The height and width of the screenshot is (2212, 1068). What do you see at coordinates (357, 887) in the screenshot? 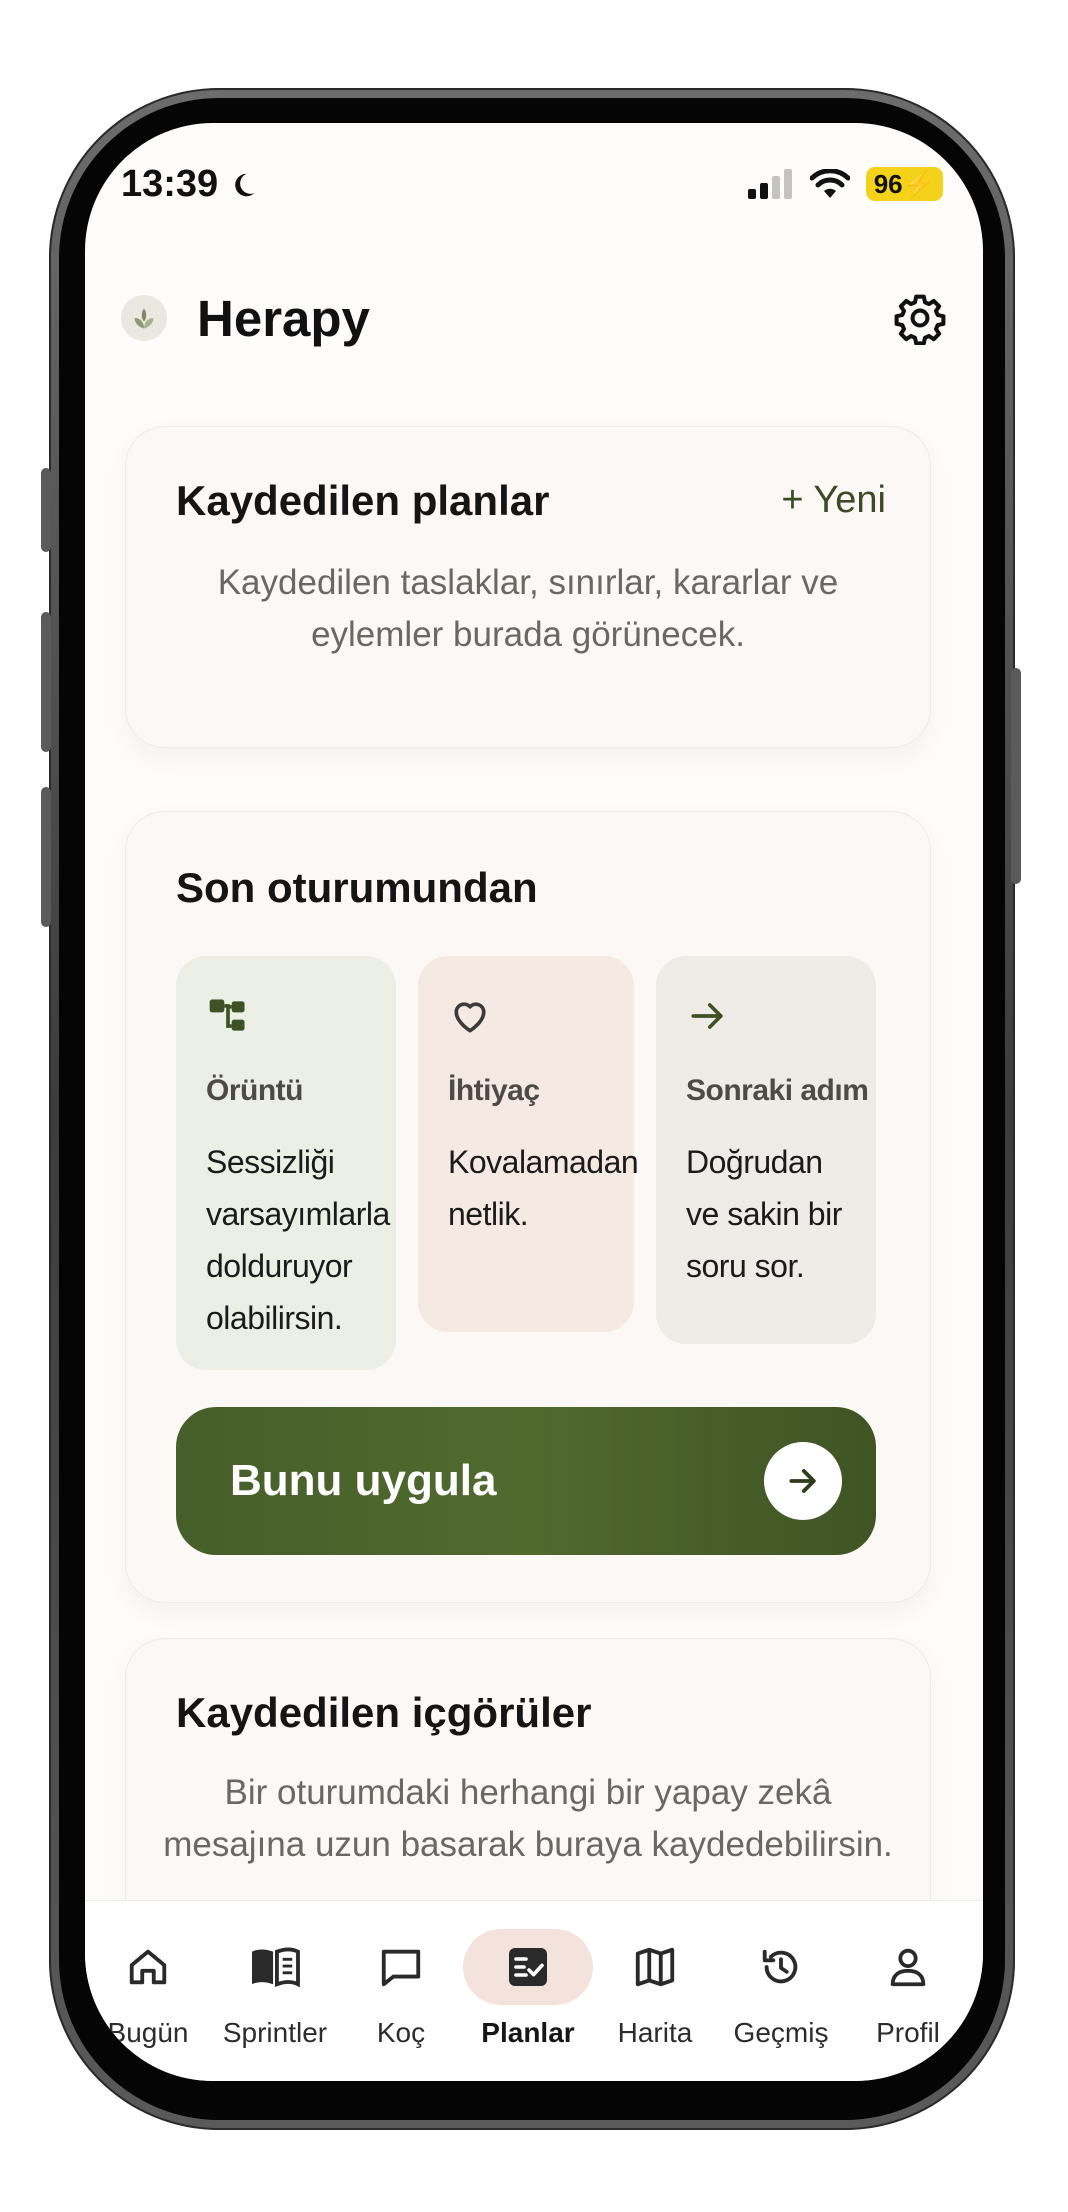
I see `last-session-title: Son oturumundan` at bounding box center [357, 887].